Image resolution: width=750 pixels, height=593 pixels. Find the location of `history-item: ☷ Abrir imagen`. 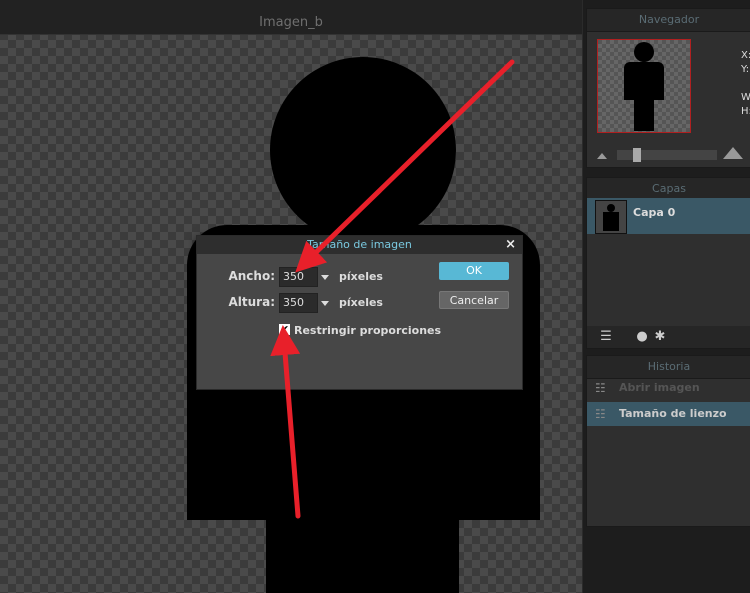

history-item: ☷ Abrir imagen is located at coordinates (668, 388).